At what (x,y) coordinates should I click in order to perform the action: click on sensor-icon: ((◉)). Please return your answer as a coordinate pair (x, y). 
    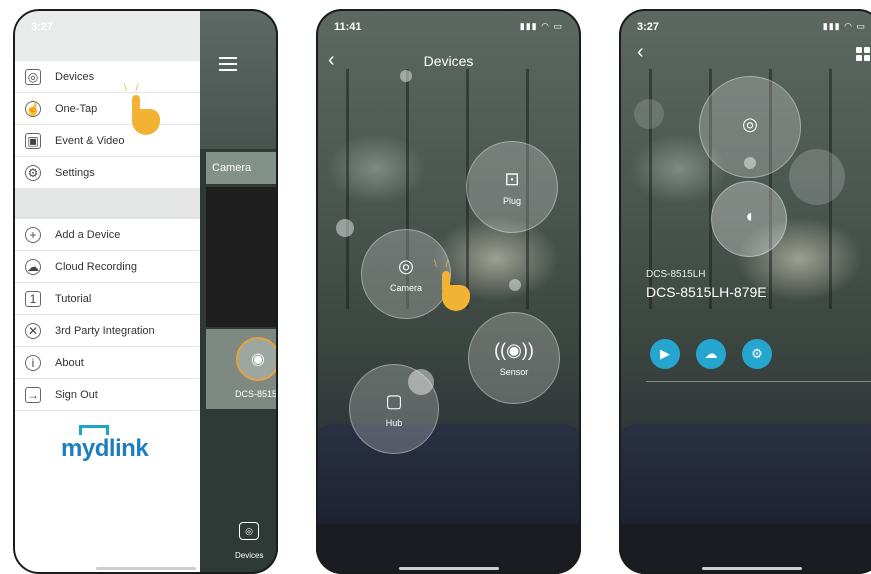
    Looking at the image, I should click on (514, 349).